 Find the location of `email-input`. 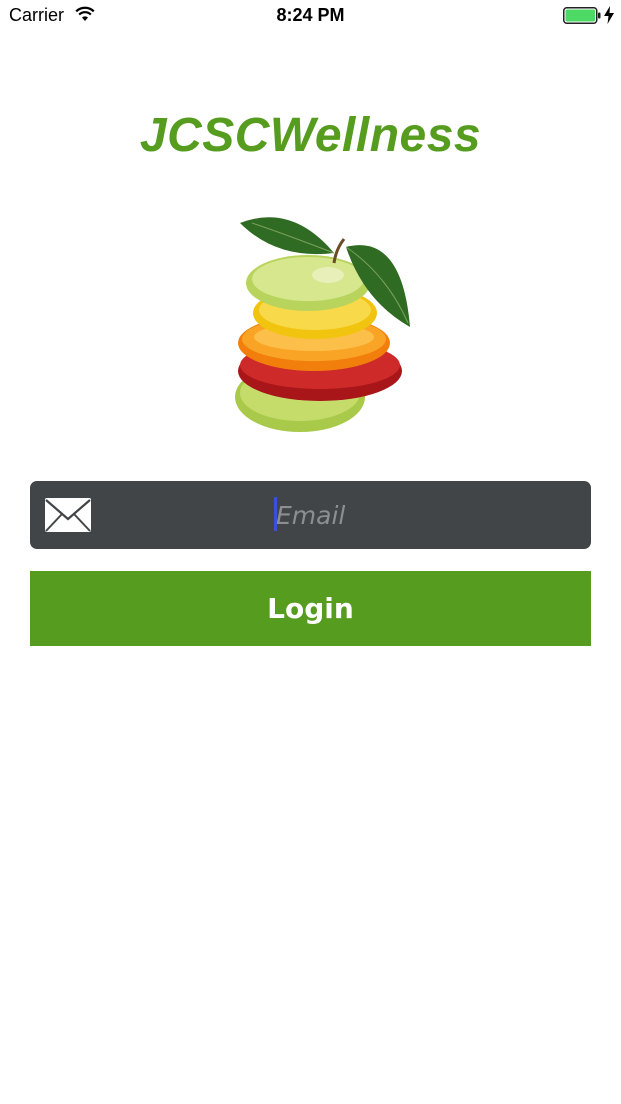

email-input is located at coordinates (421, 515).